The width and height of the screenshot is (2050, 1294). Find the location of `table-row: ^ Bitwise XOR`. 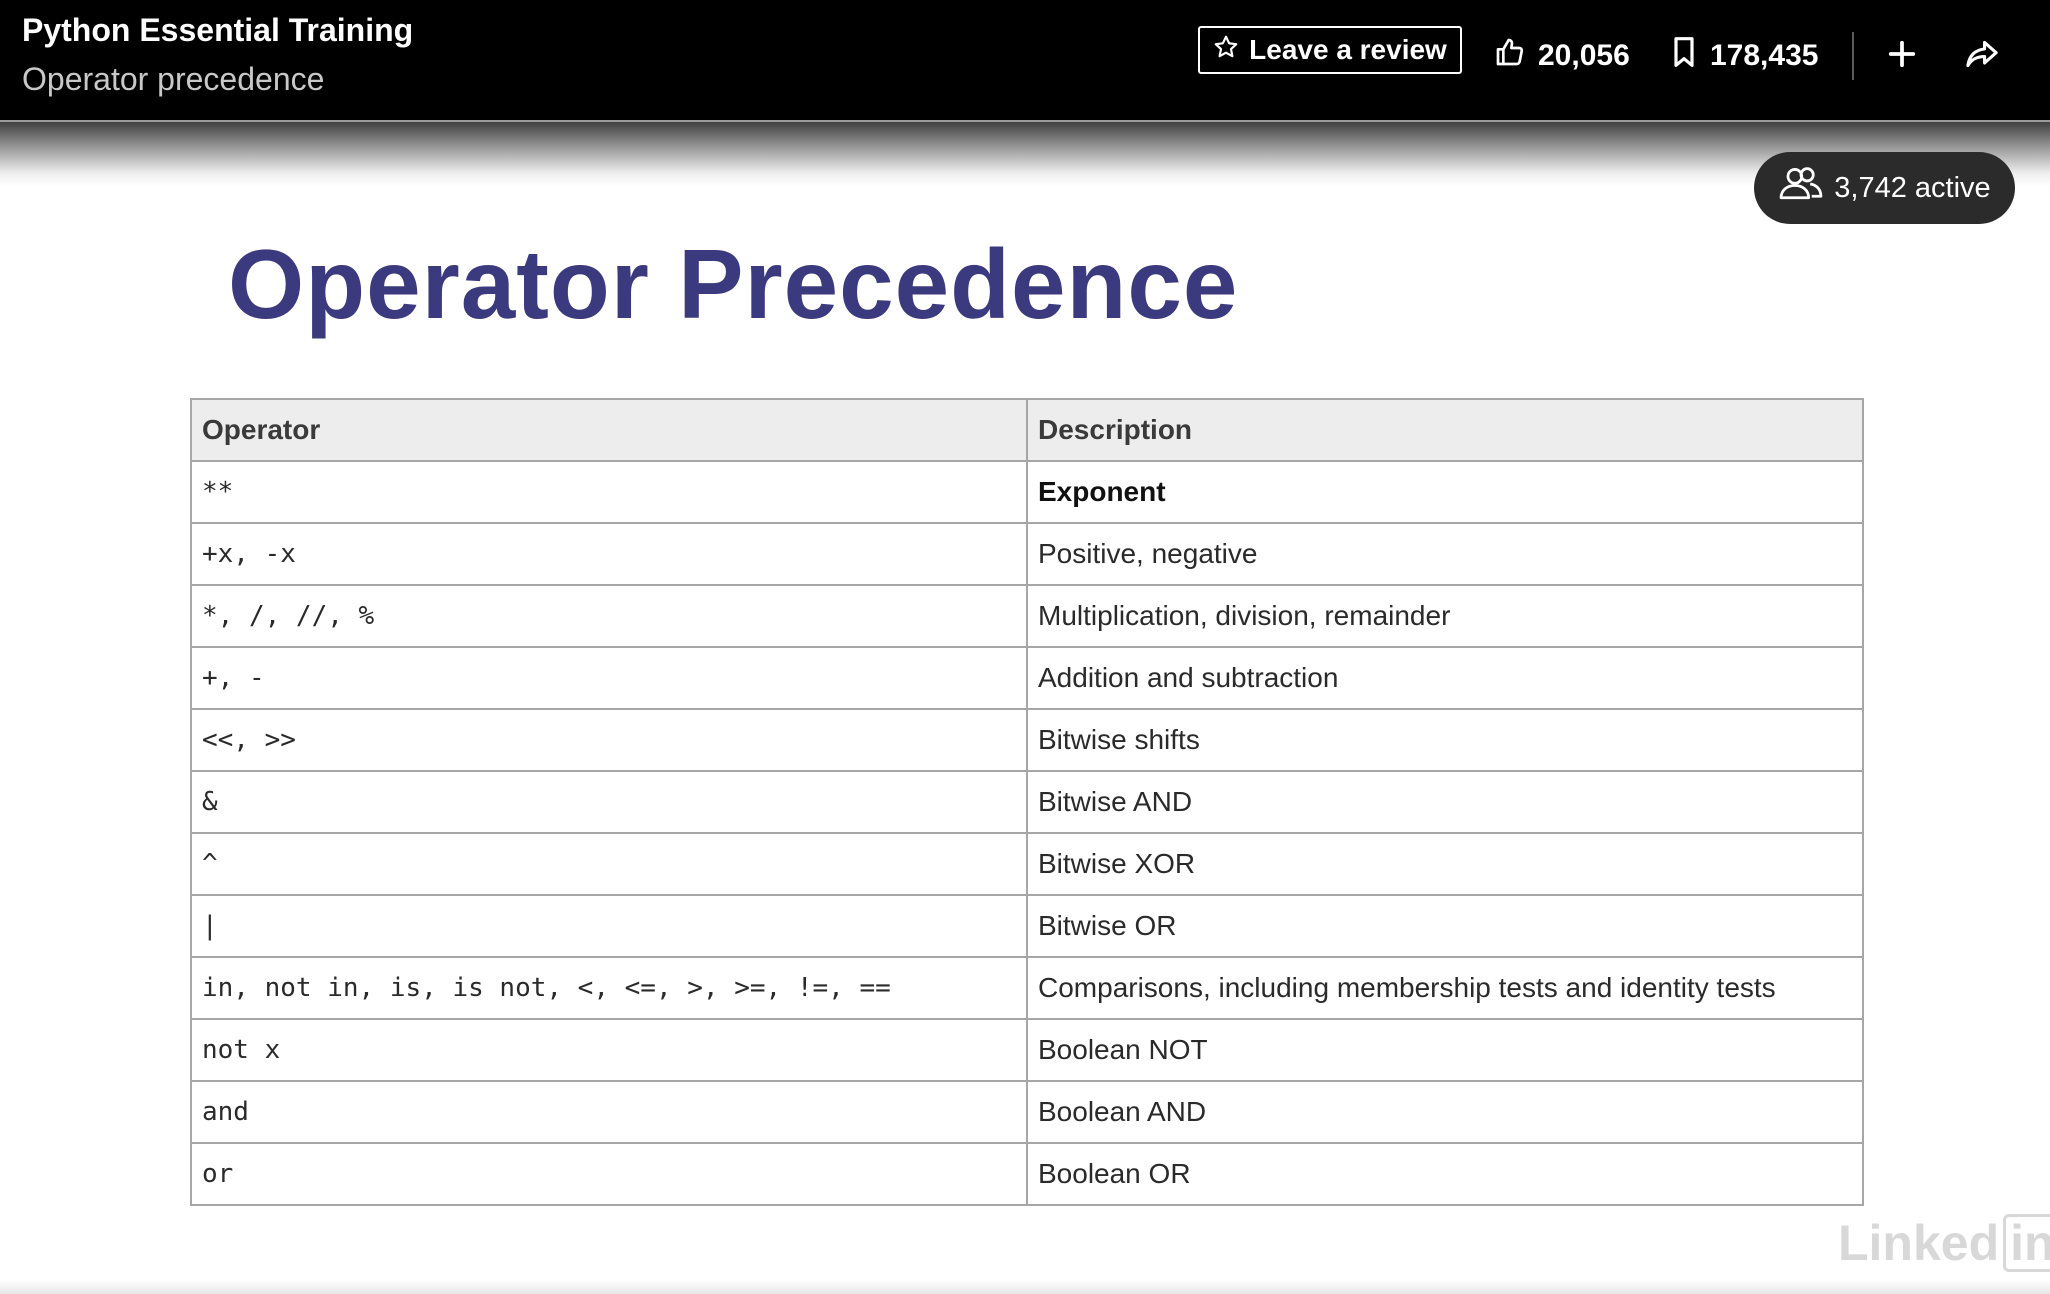

table-row: ^ Bitwise XOR is located at coordinates (1027, 864).